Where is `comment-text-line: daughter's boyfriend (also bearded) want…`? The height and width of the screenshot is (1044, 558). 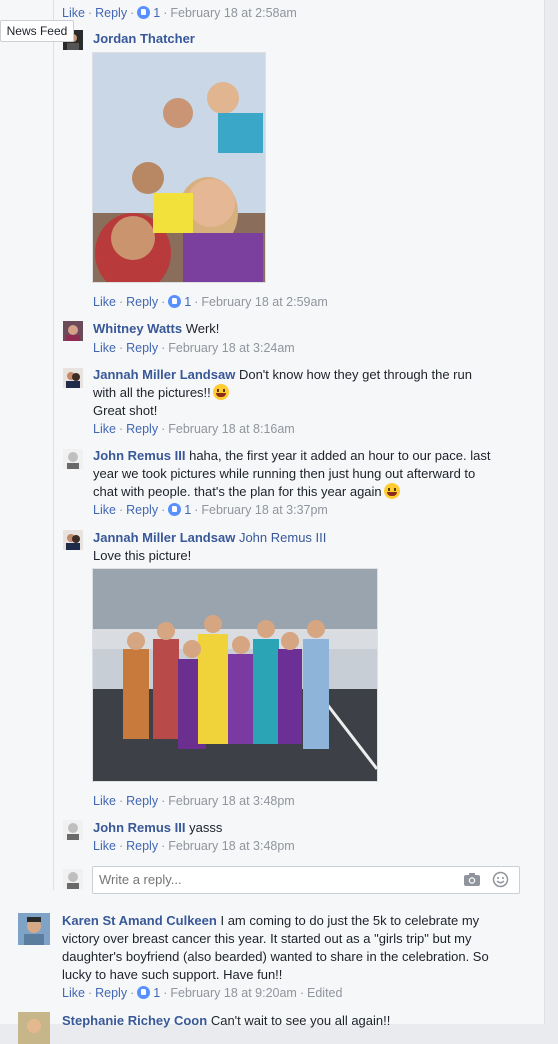 comment-text-line: daughter's boyfriend (also bearded) want… is located at coordinates (275, 956).